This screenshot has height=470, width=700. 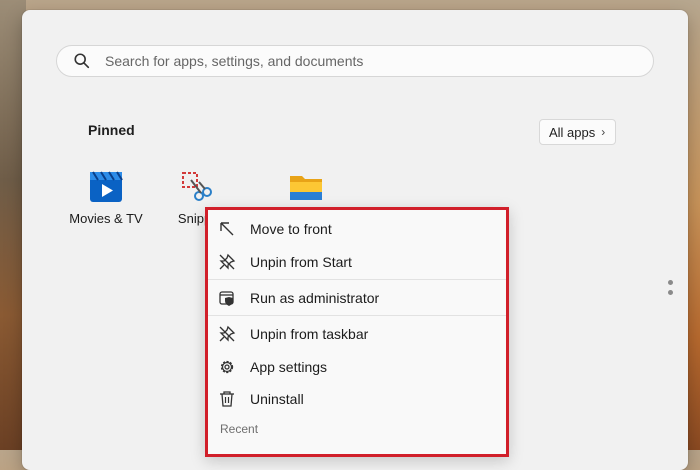 I want to click on search-input, so click(x=365, y=61).